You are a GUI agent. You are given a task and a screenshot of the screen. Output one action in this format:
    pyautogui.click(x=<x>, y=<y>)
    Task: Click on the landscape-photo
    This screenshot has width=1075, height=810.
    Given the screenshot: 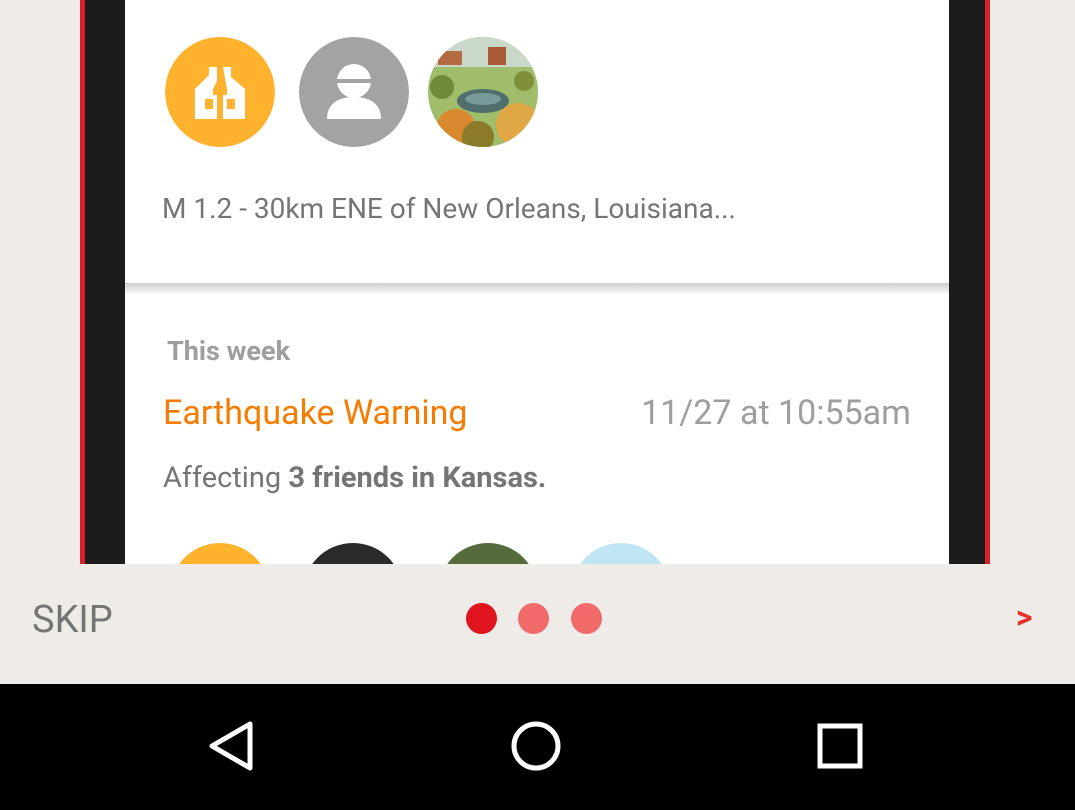 What is the action you would take?
    pyautogui.click(x=483, y=92)
    